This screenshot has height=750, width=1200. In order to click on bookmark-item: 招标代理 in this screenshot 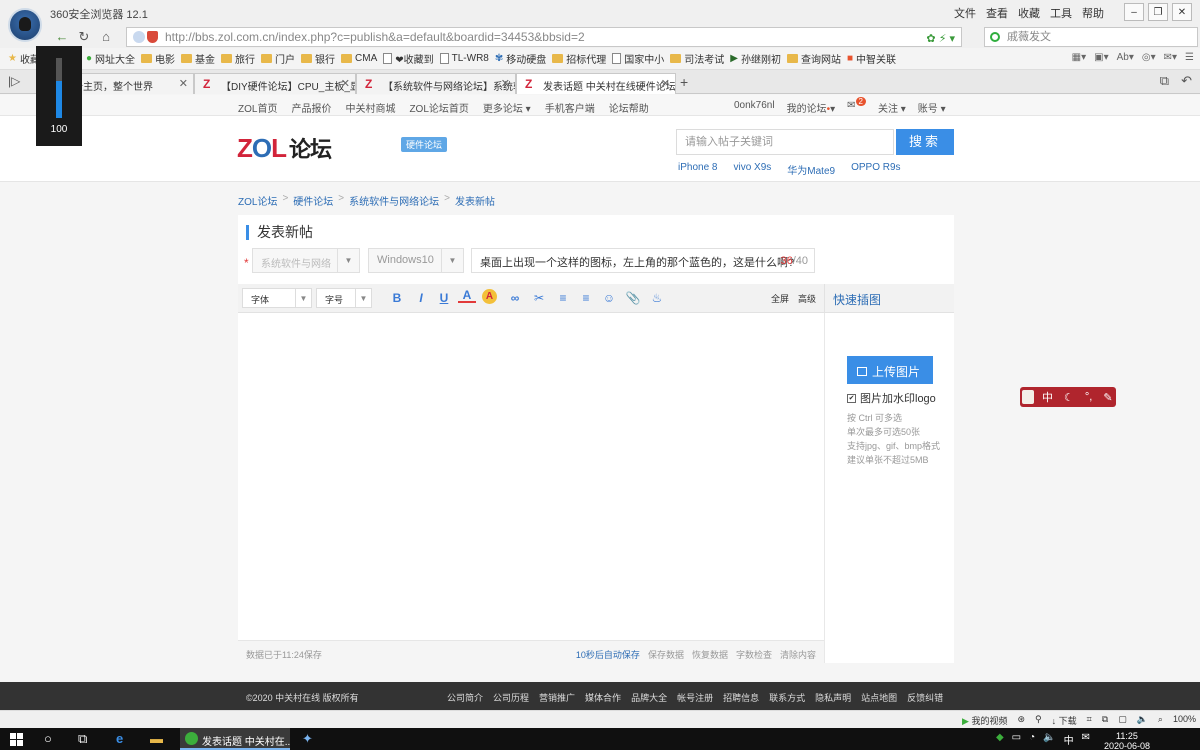, I will do `click(579, 58)`.